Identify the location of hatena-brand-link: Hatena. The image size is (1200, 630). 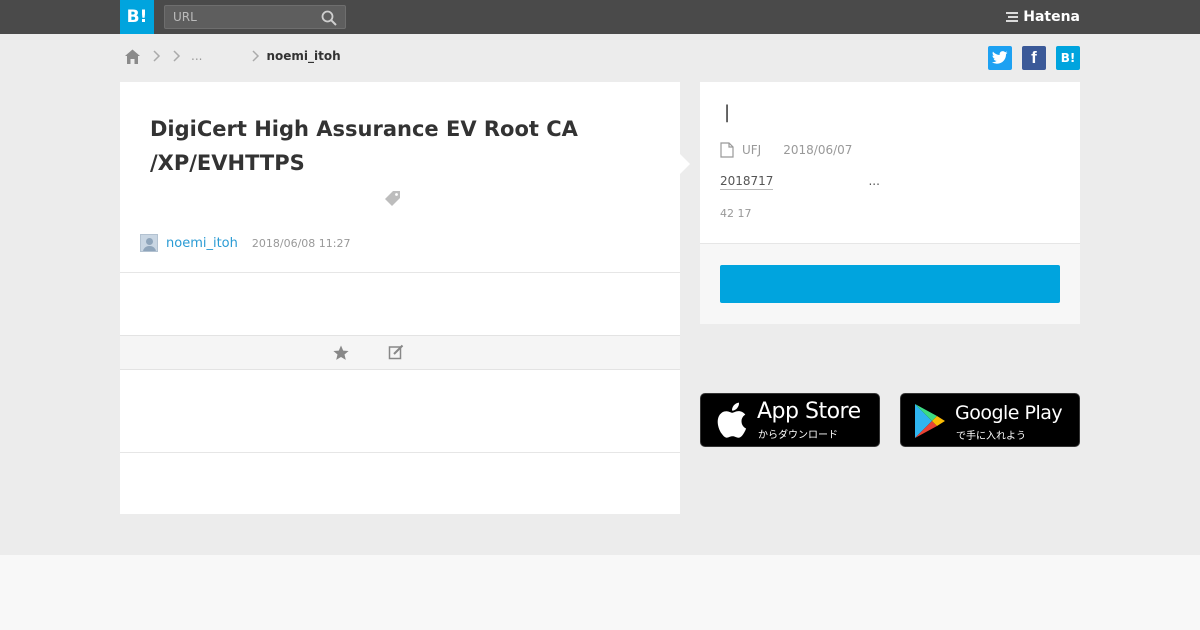
(1042, 17).